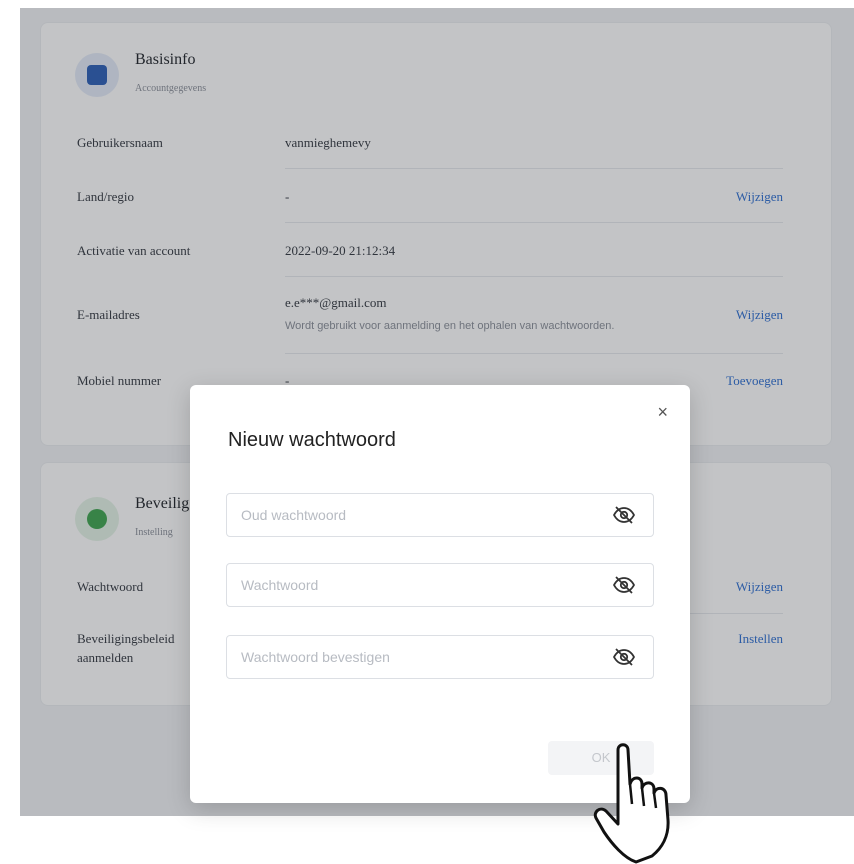 The image size is (854, 864). I want to click on close-icon: ×, so click(662, 412).